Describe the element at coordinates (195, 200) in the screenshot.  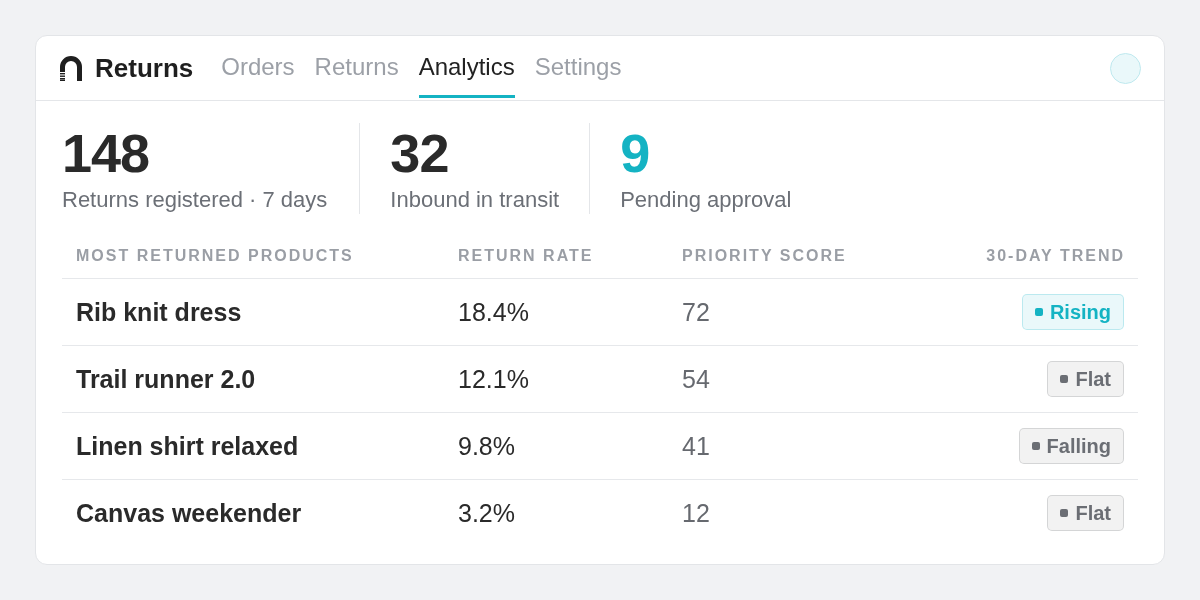
I see `stat-label: Returns registered · 7 days` at that location.